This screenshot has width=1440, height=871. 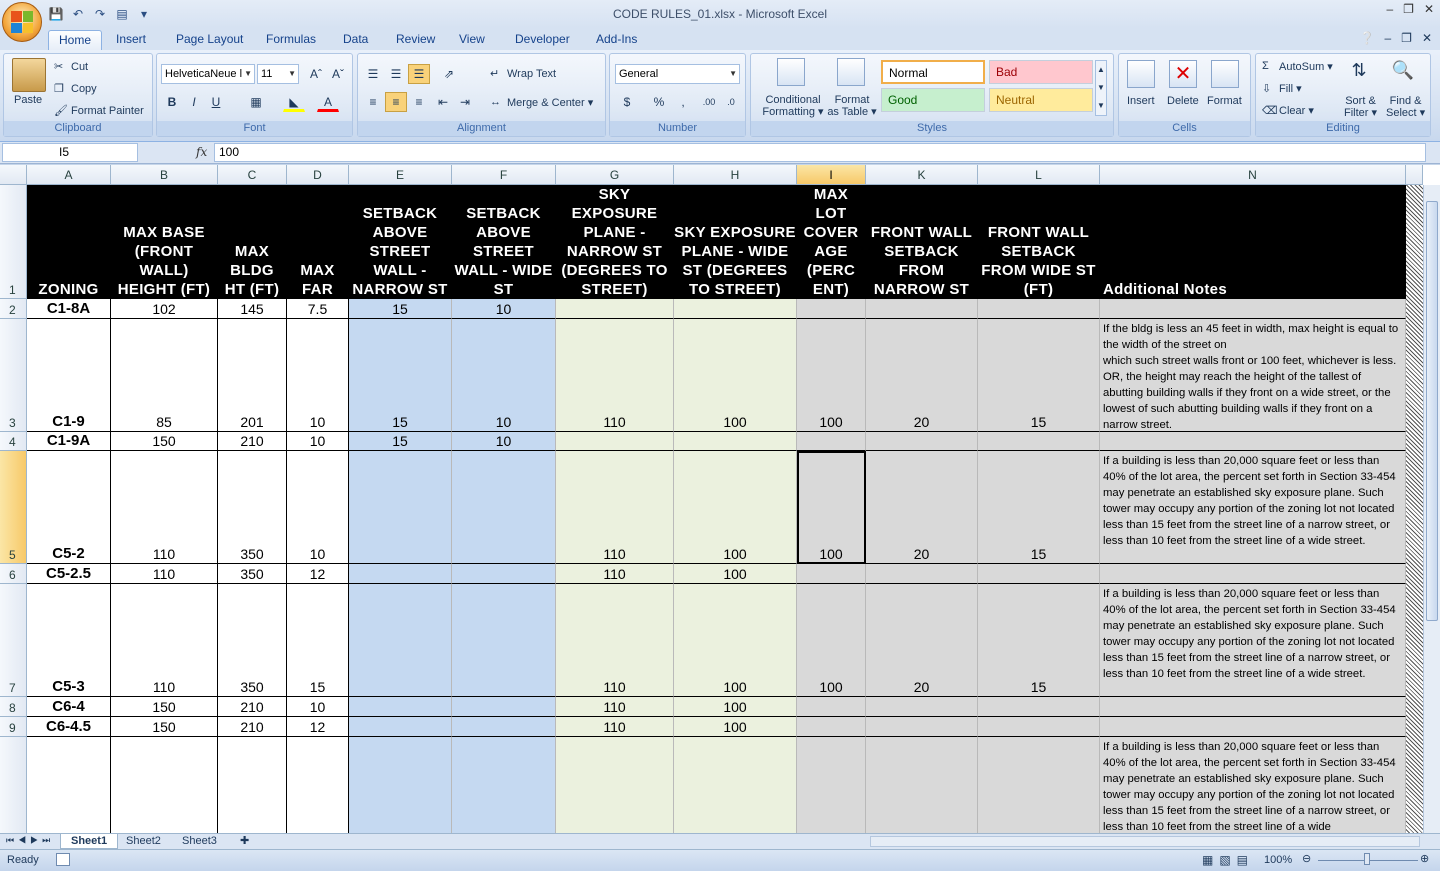 What do you see at coordinates (504, 375) in the screenshot?
I see `cell-f3: 10` at bounding box center [504, 375].